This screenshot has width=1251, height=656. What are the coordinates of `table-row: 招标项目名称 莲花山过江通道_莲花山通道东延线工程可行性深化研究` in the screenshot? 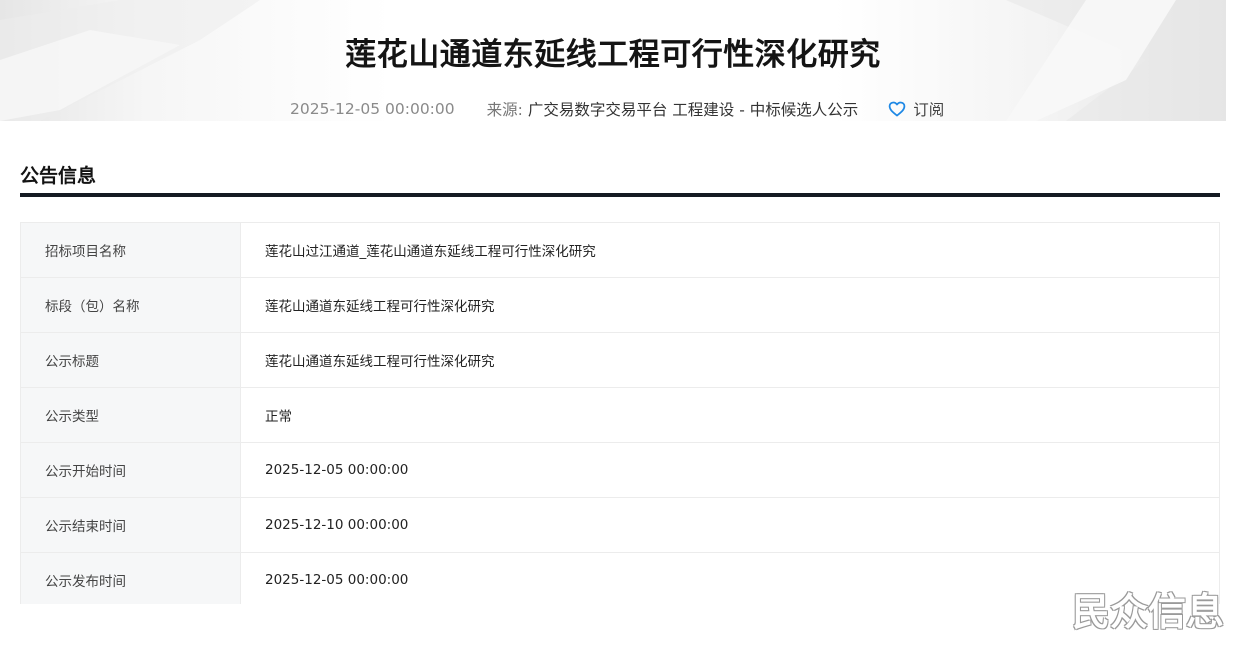 It's located at (620, 250).